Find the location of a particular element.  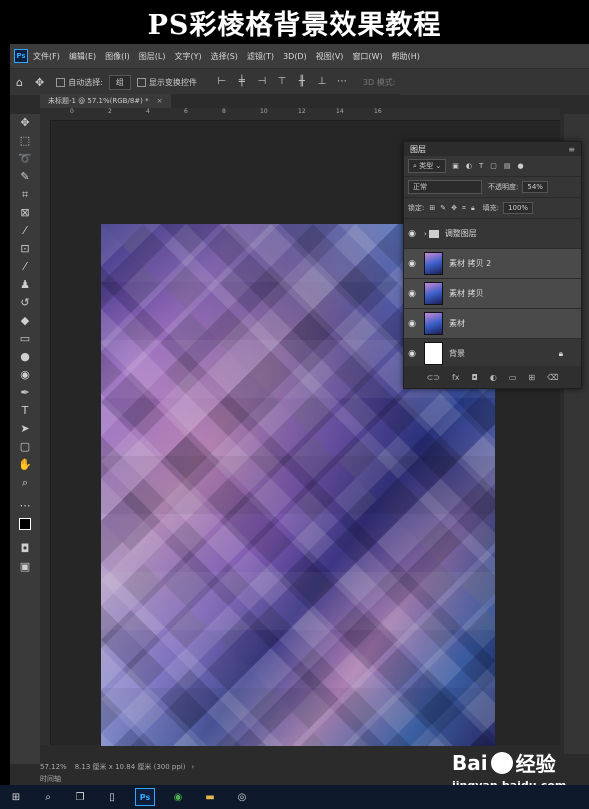

link-icon: ⊂⊃ is located at coordinates (433, 377).